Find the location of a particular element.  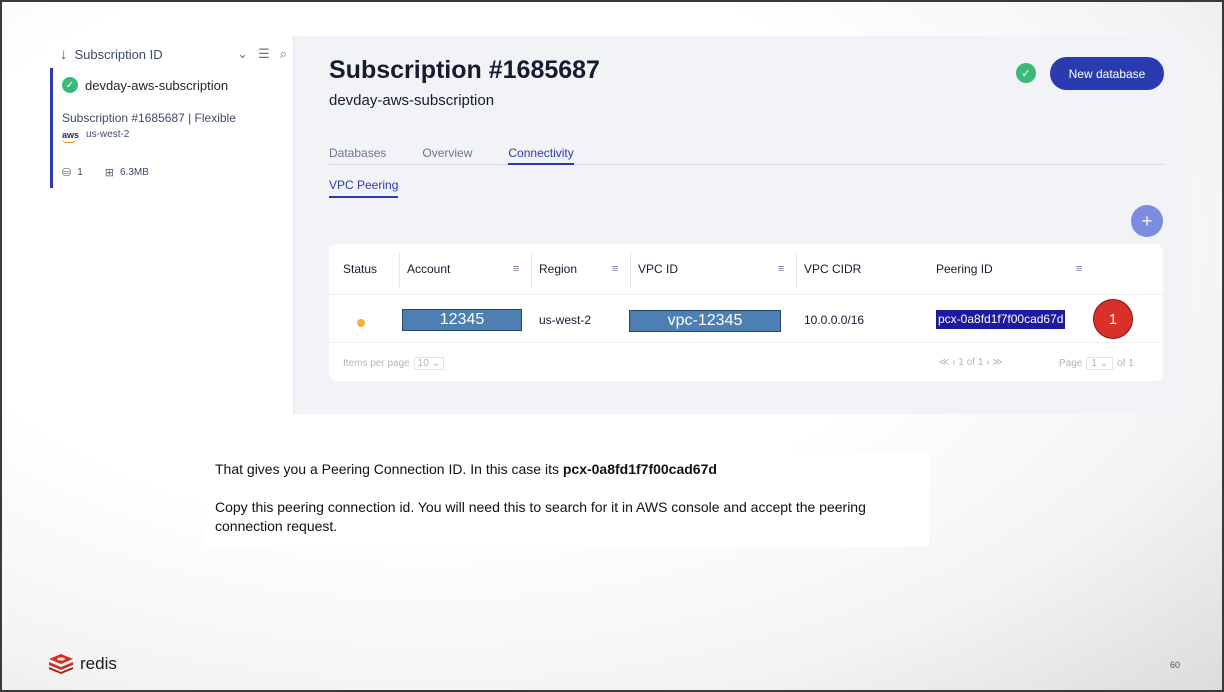

peering-id-cell: pcx-0a8fd1f7f00cad67d is located at coordinates (1001, 319).